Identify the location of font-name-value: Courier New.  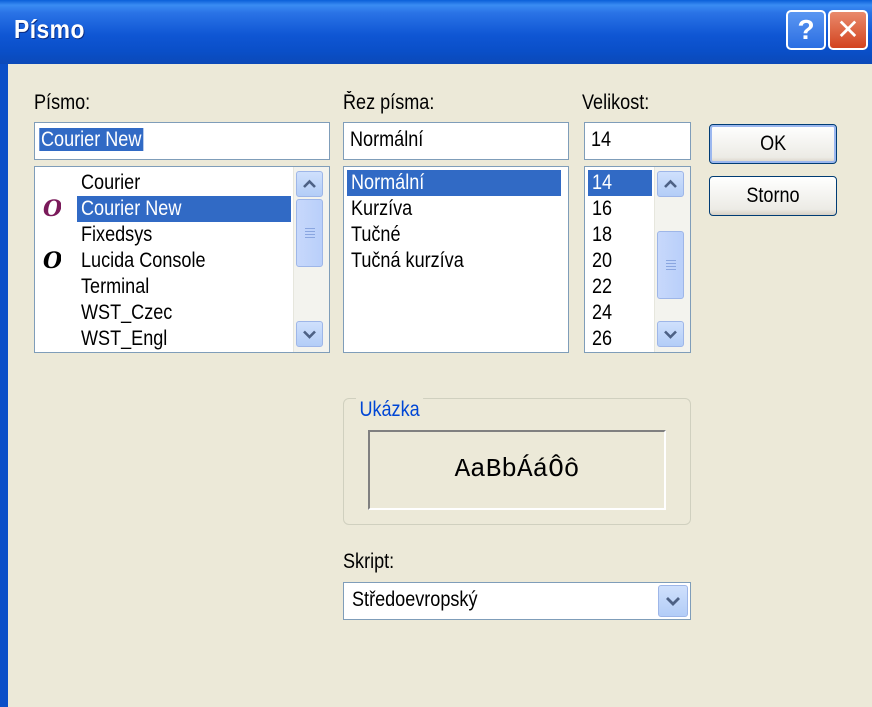
(91, 139).